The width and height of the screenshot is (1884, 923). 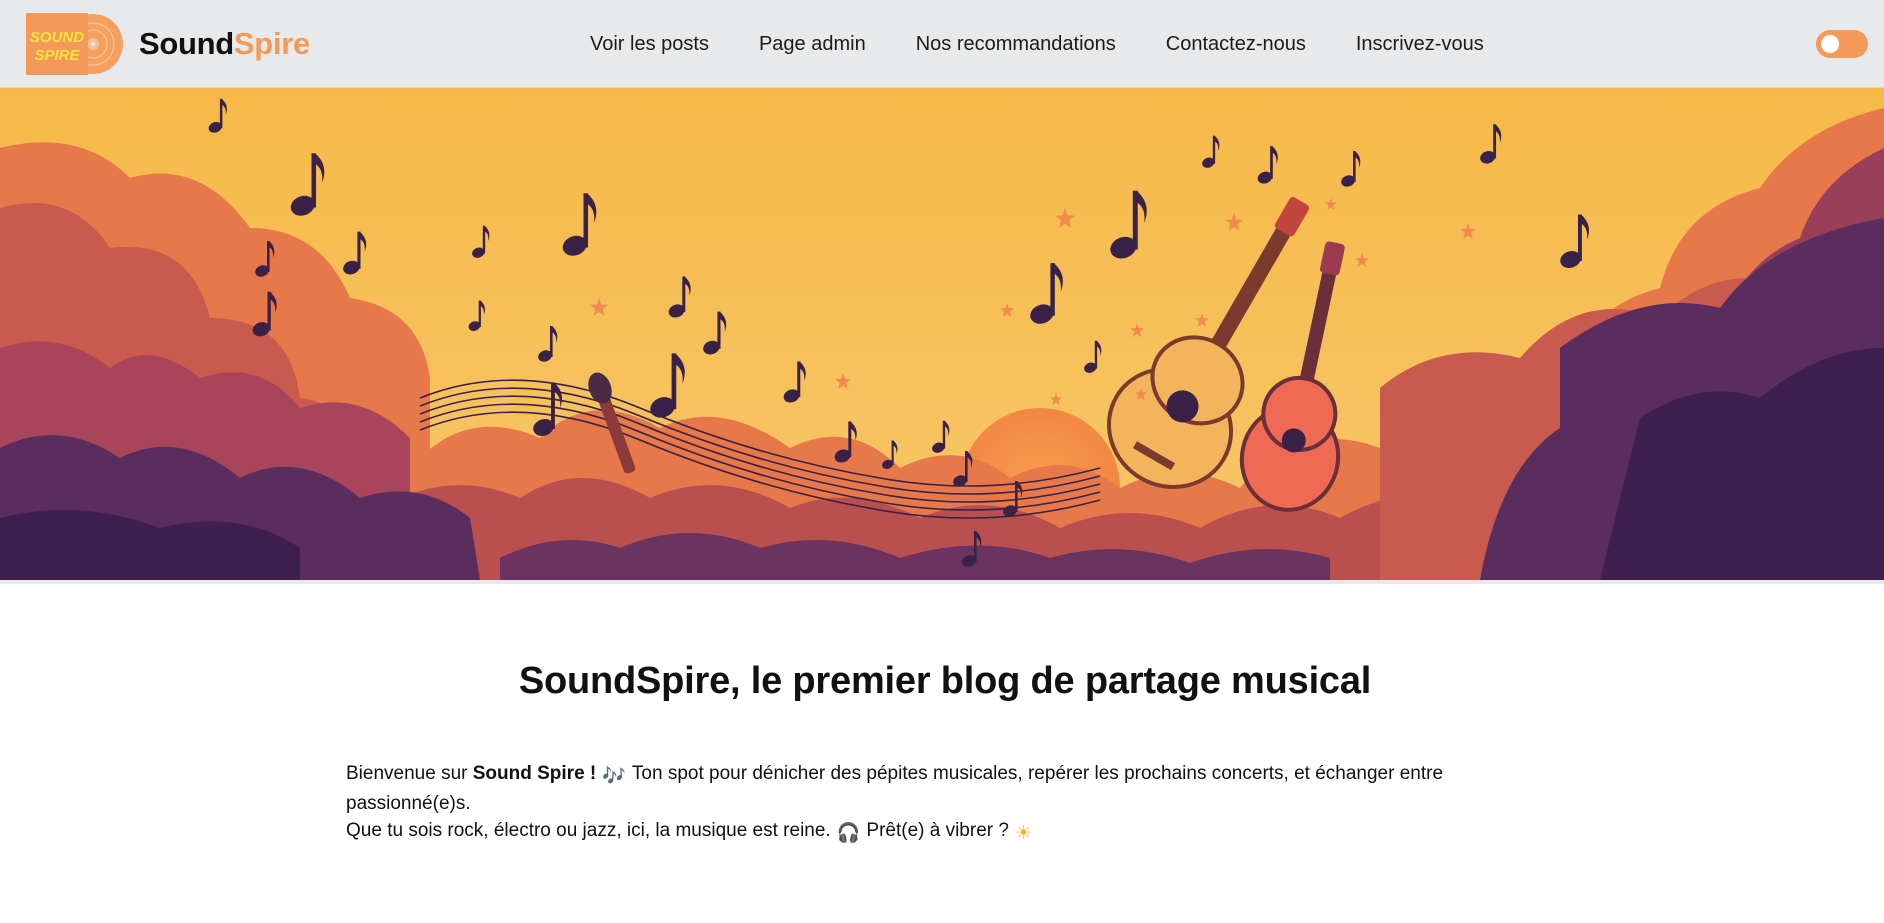 I want to click on soundspire-logo-icon: SOUND SPIRE, so click(x=75, y=44).